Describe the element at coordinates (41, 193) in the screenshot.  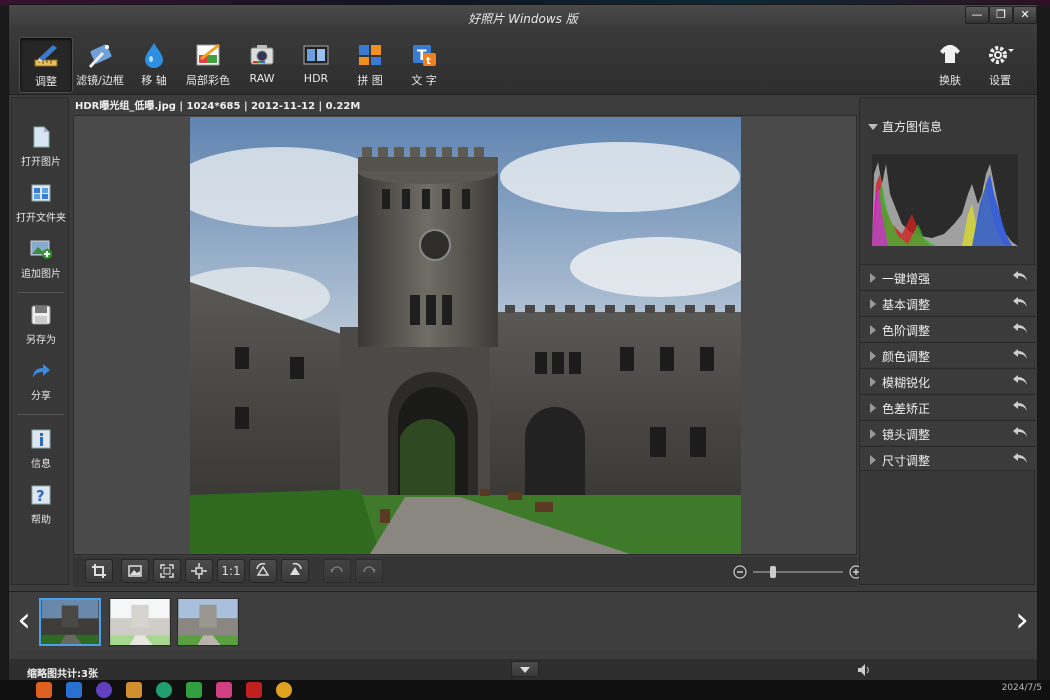
I see `folder-icon` at that location.